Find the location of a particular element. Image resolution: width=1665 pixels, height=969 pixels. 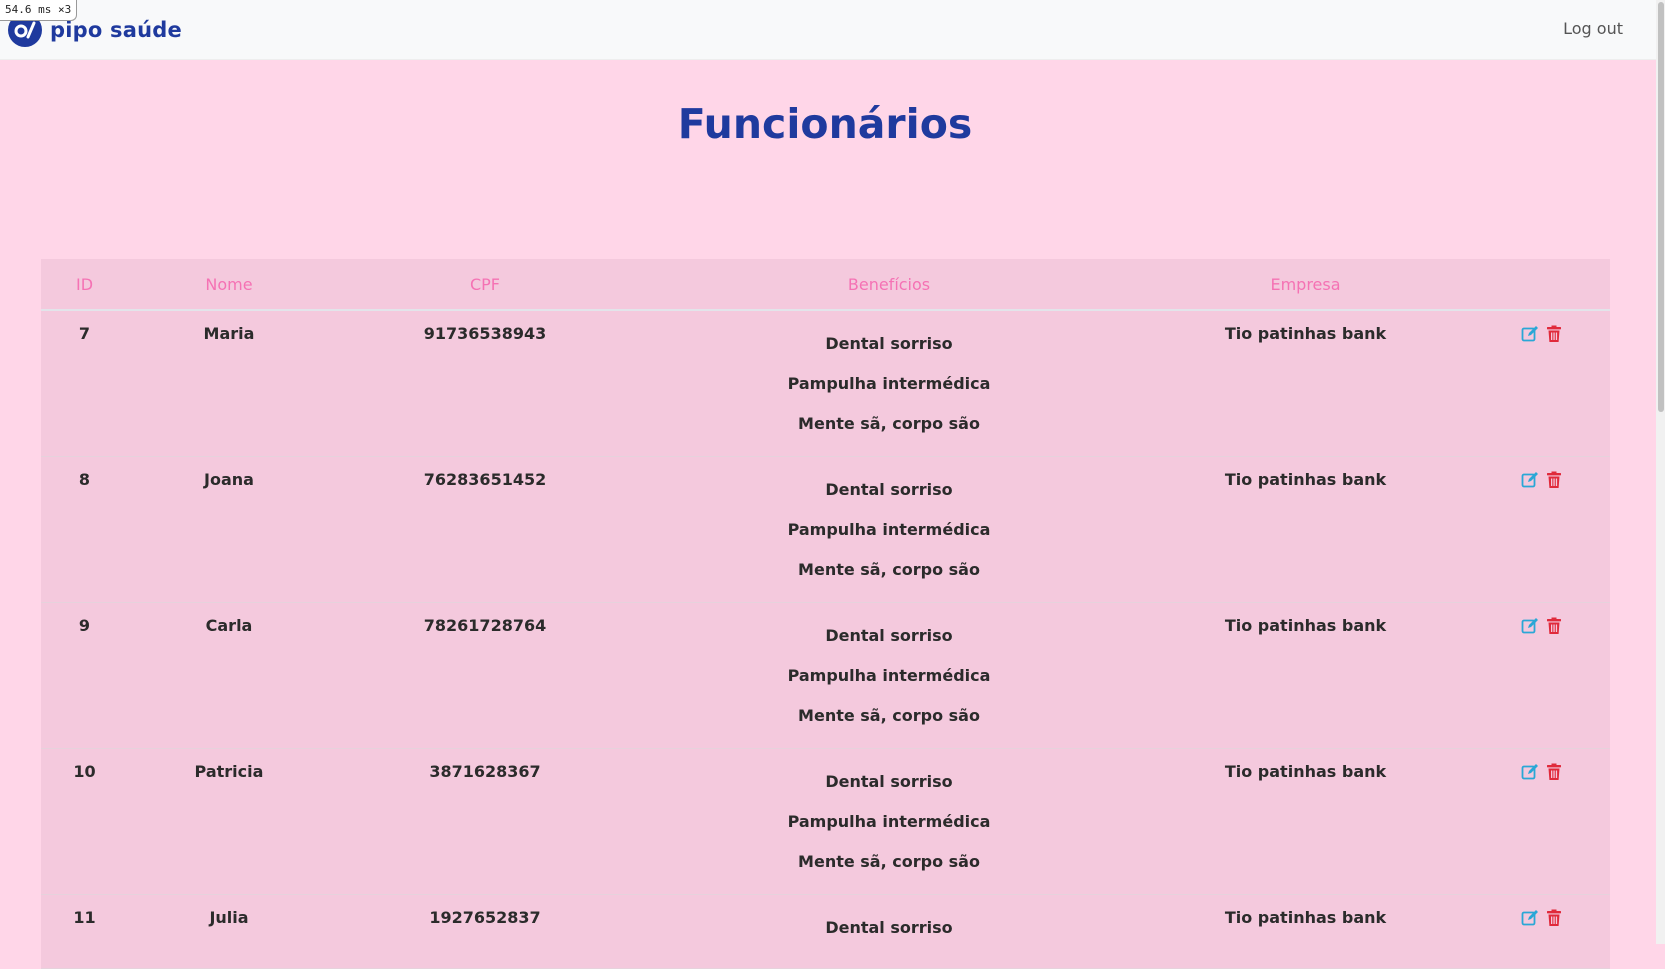

column-header-cpf: CPF is located at coordinates (485, 285).